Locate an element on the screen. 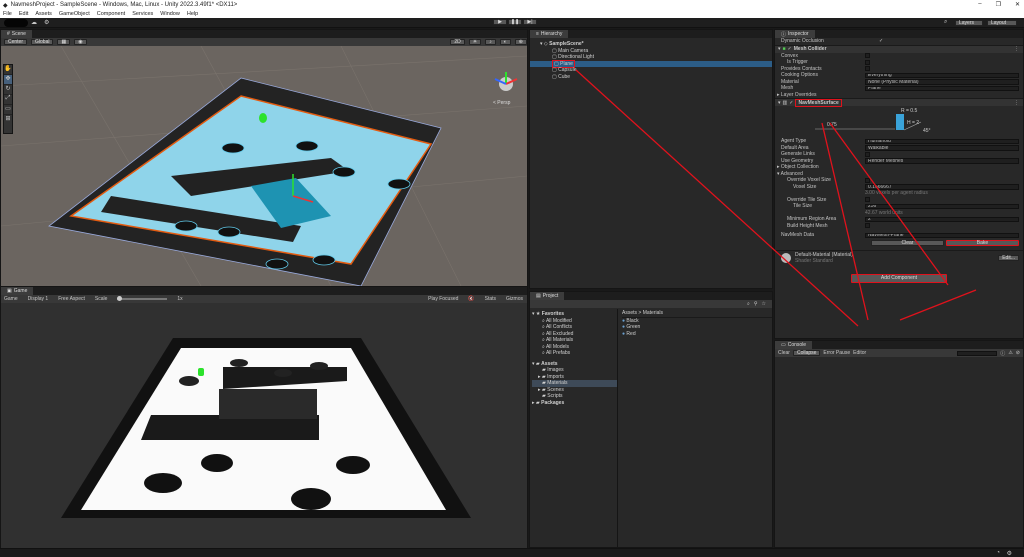 This screenshot has width=1024, height=557. layout-dropdown: Layout is located at coordinates (1002, 23).